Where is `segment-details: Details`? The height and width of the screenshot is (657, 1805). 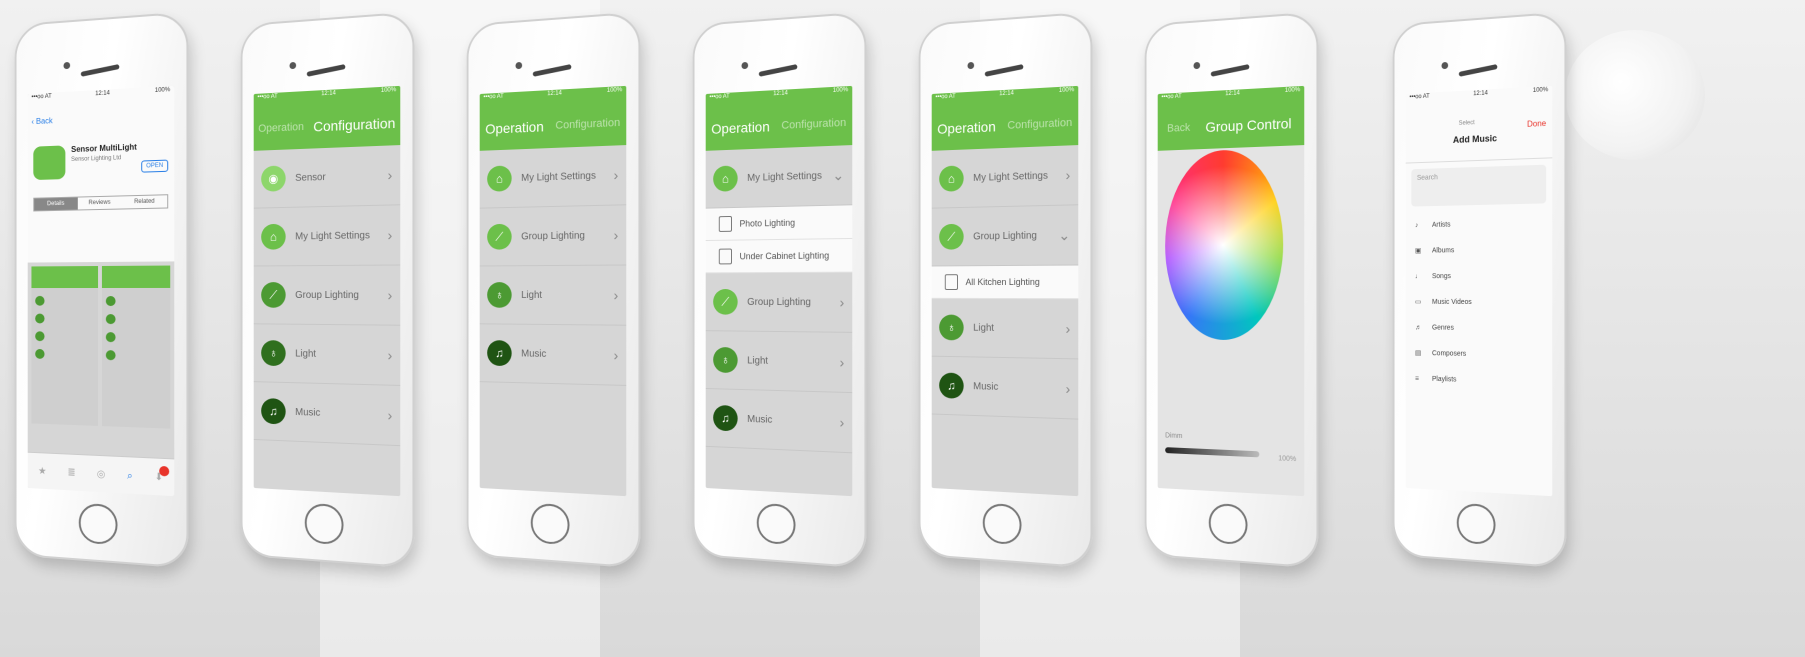
segment-details: Details is located at coordinates (56, 204).